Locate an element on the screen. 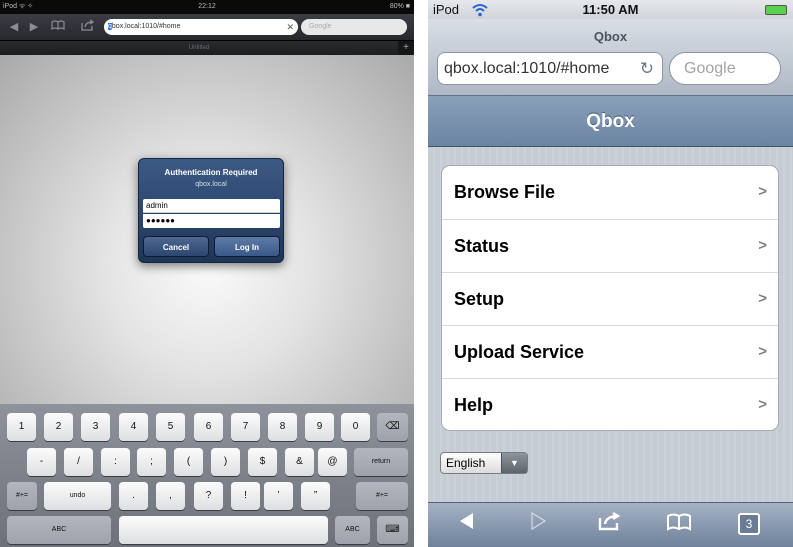  key-comma: , is located at coordinates (170, 496).